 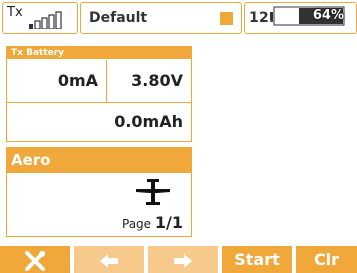 I want to click on model-name-segment: Default, so click(x=161, y=18).